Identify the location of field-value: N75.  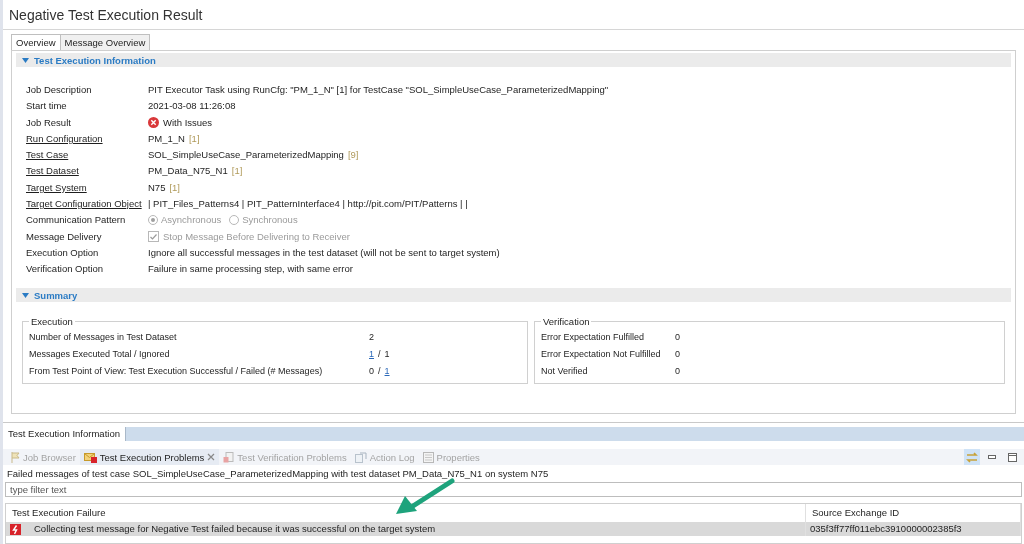
(157, 187).